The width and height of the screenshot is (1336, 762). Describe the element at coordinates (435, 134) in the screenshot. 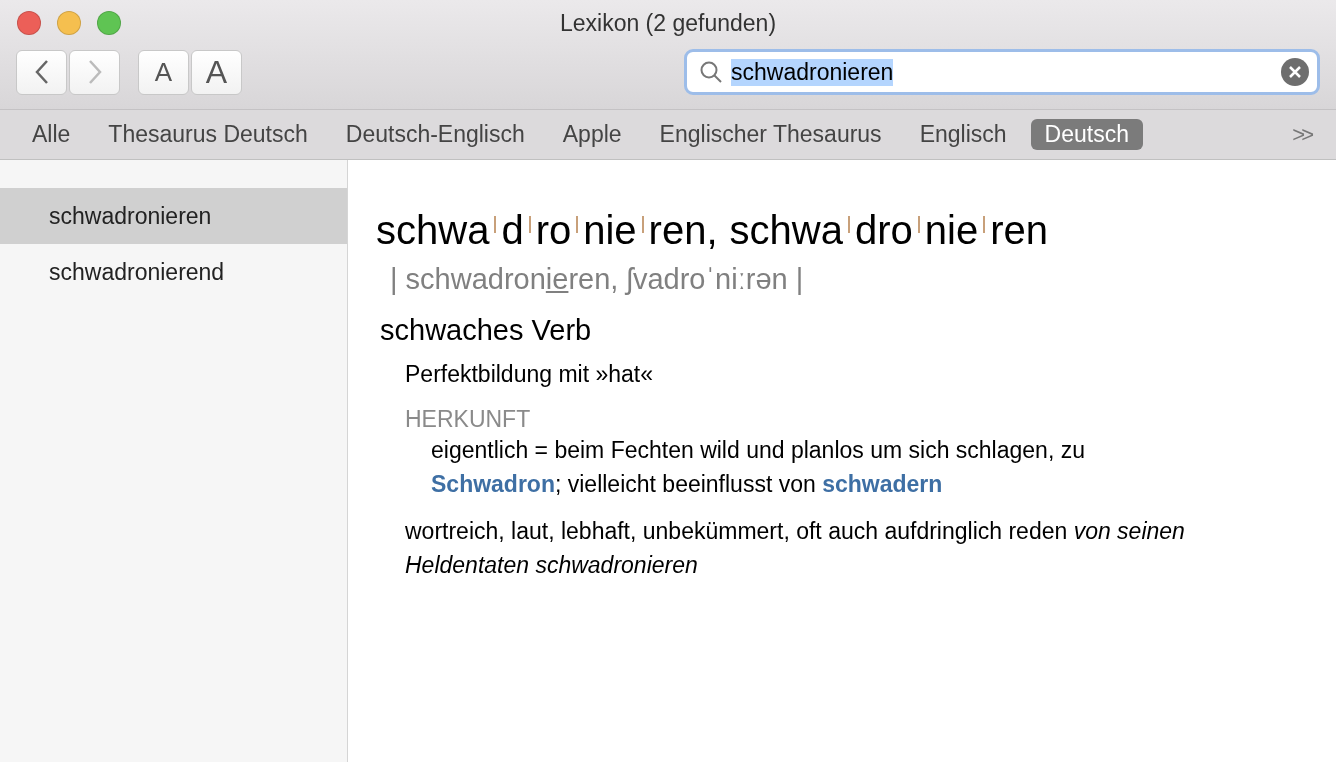

I see `dictionary-tab: Deutsch-Englisch` at that location.